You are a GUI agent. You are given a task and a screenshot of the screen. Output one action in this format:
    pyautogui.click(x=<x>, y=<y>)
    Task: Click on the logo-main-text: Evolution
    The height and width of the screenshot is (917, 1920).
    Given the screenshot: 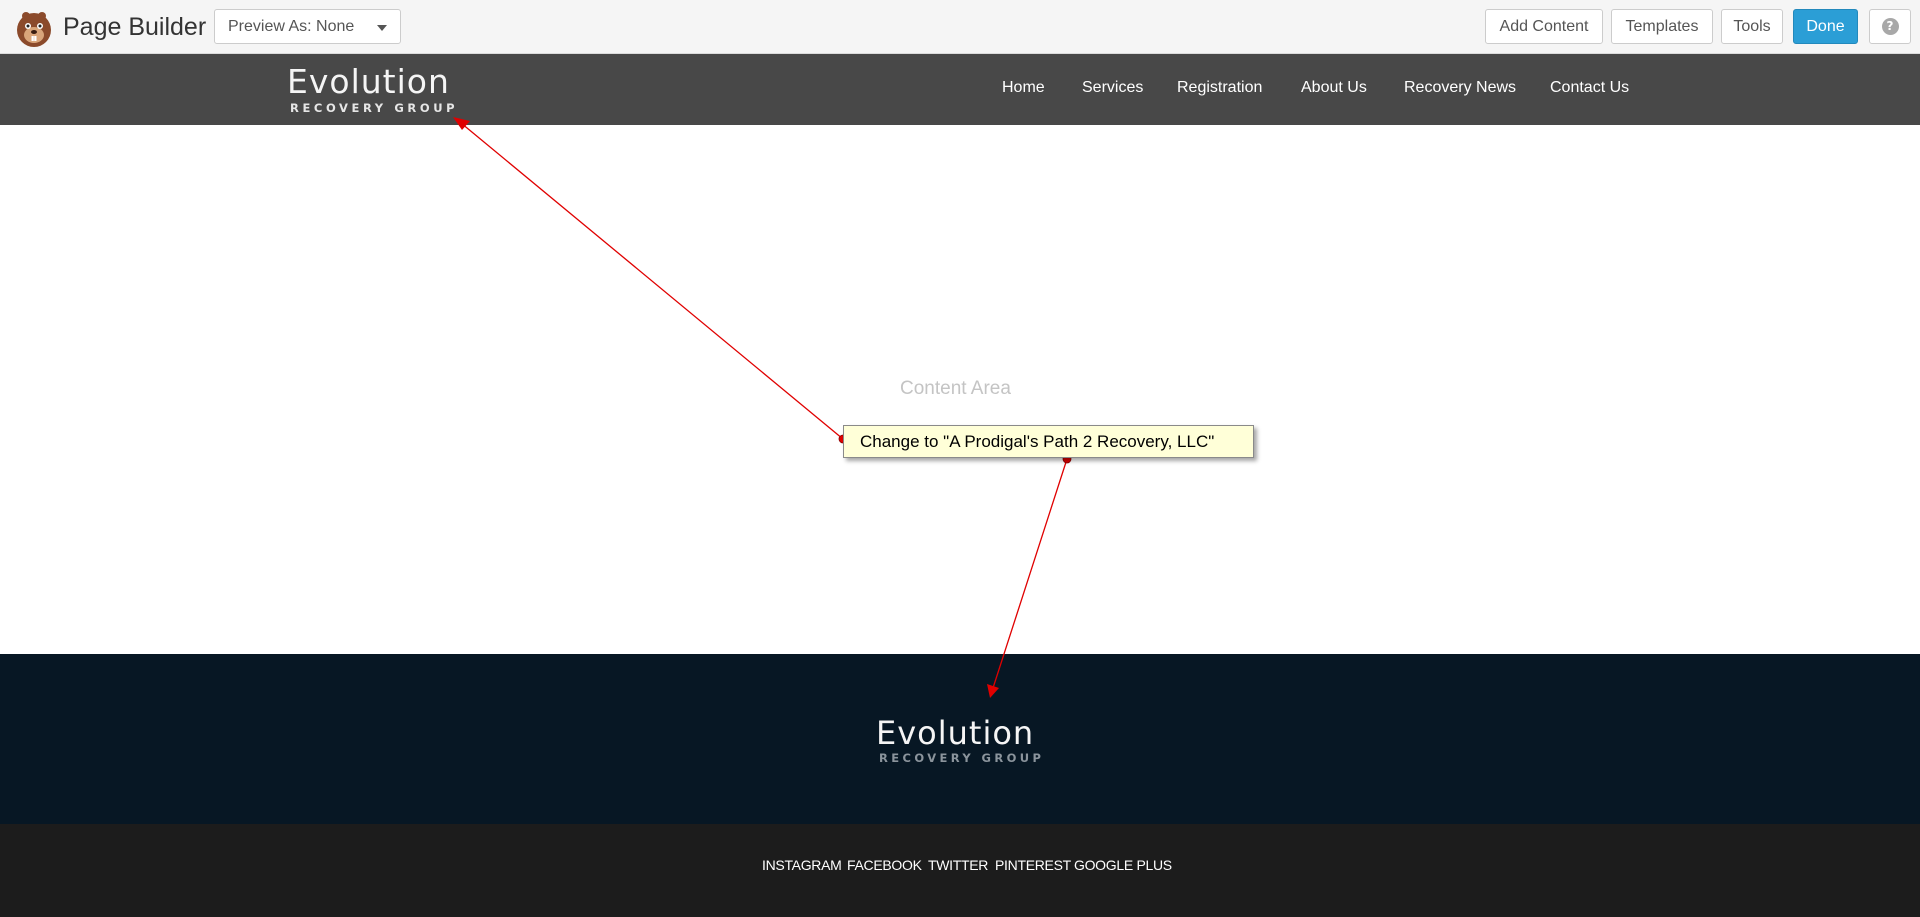 What is the action you would take?
    pyautogui.click(x=368, y=81)
    